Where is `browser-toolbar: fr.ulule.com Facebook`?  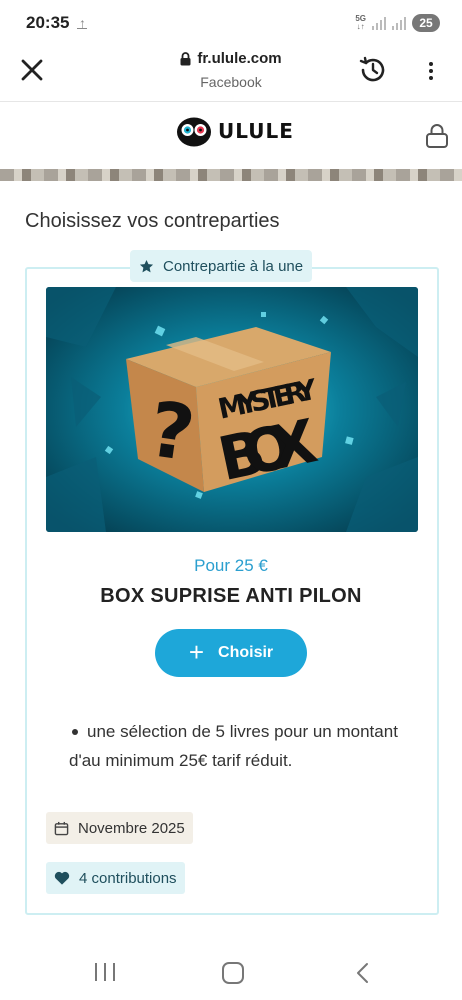
browser-toolbar: fr.ulule.com Facebook is located at coordinates (231, 74).